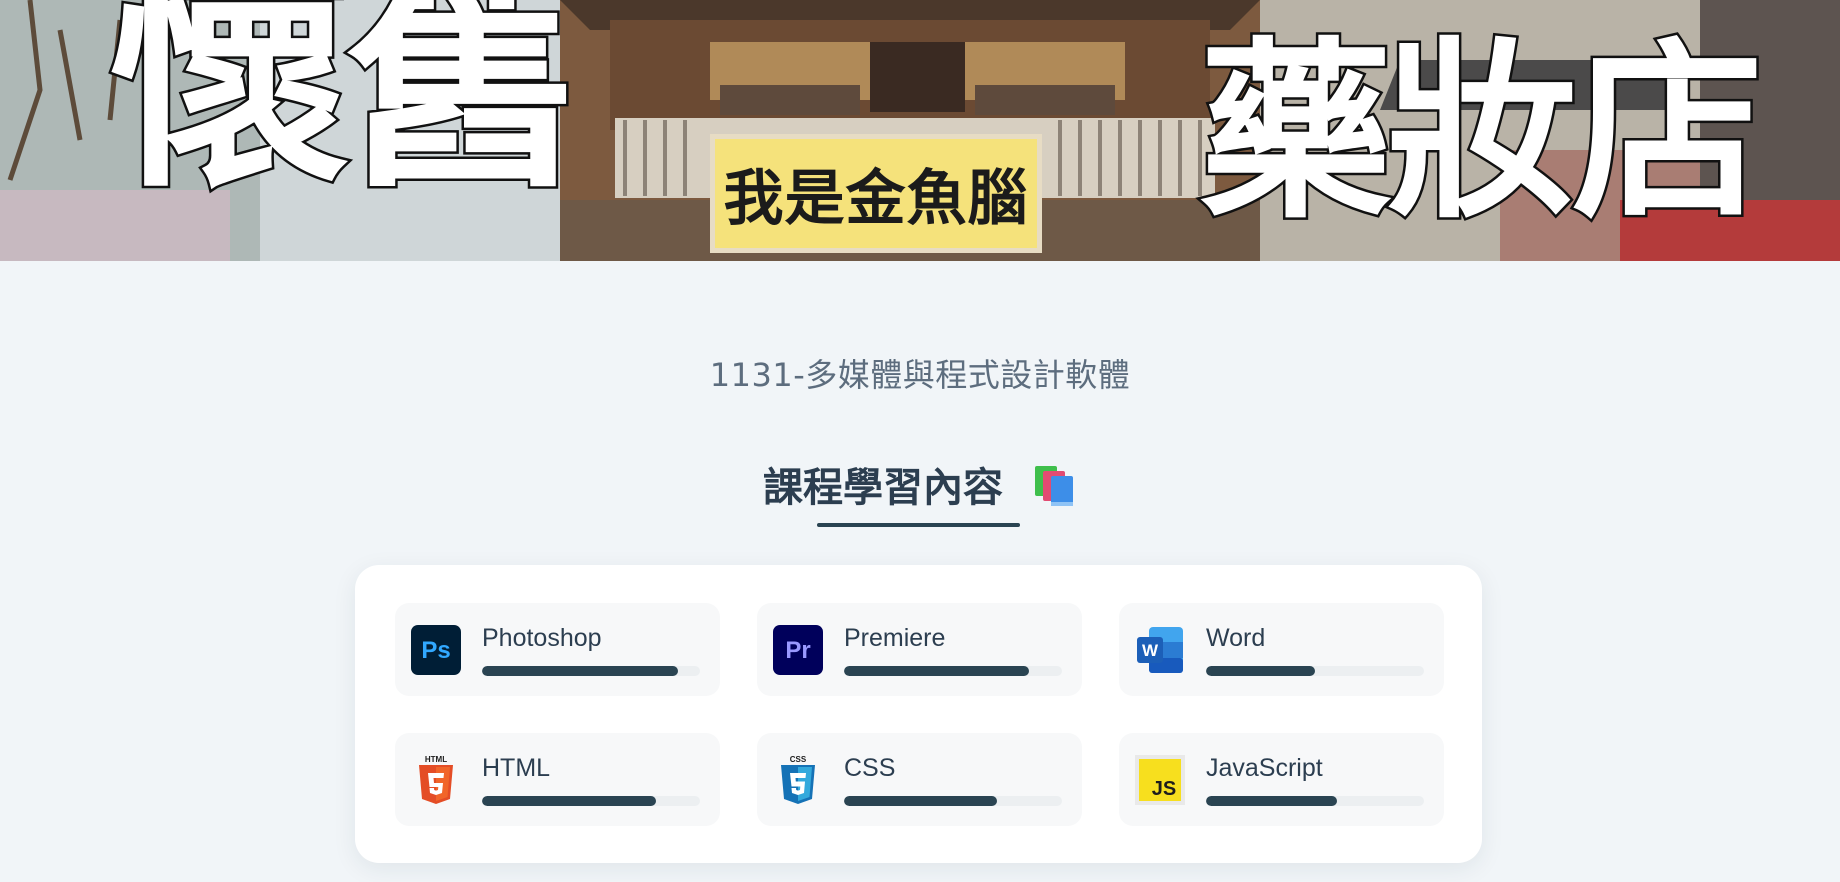 The image size is (1840, 882). Describe the element at coordinates (798, 780) in the screenshot. I see `css3-icon: CSS` at that location.